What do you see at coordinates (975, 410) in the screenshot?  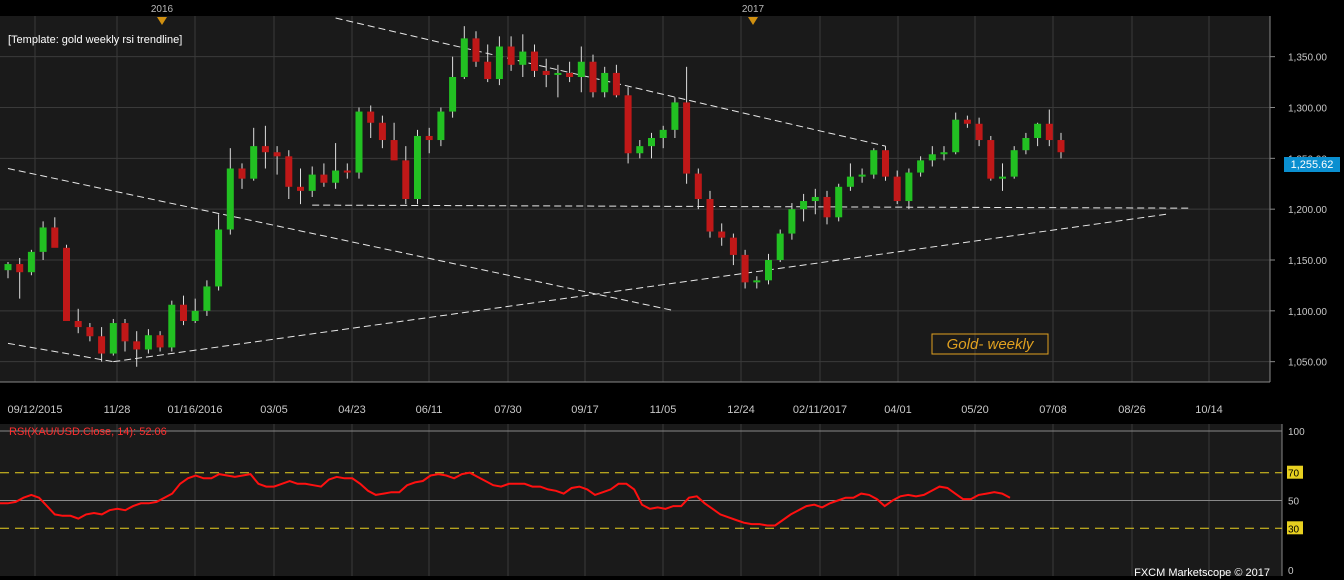 I see `time-tick-label: 05/20` at bounding box center [975, 410].